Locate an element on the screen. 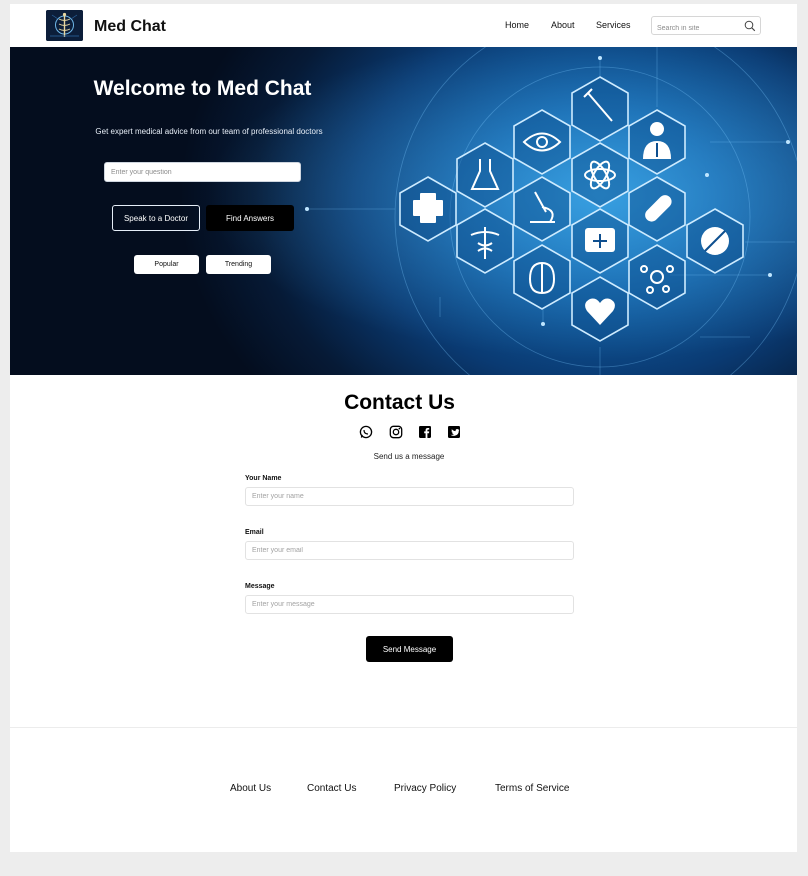  twitter-icon is located at coordinates (454, 432).